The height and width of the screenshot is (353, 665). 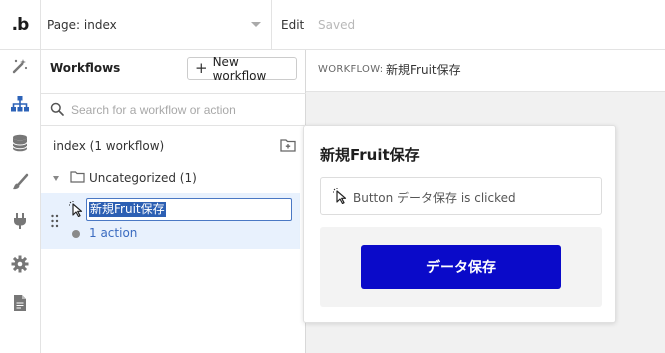 I want to click on page-selector-label: Page: index, so click(x=82, y=25).